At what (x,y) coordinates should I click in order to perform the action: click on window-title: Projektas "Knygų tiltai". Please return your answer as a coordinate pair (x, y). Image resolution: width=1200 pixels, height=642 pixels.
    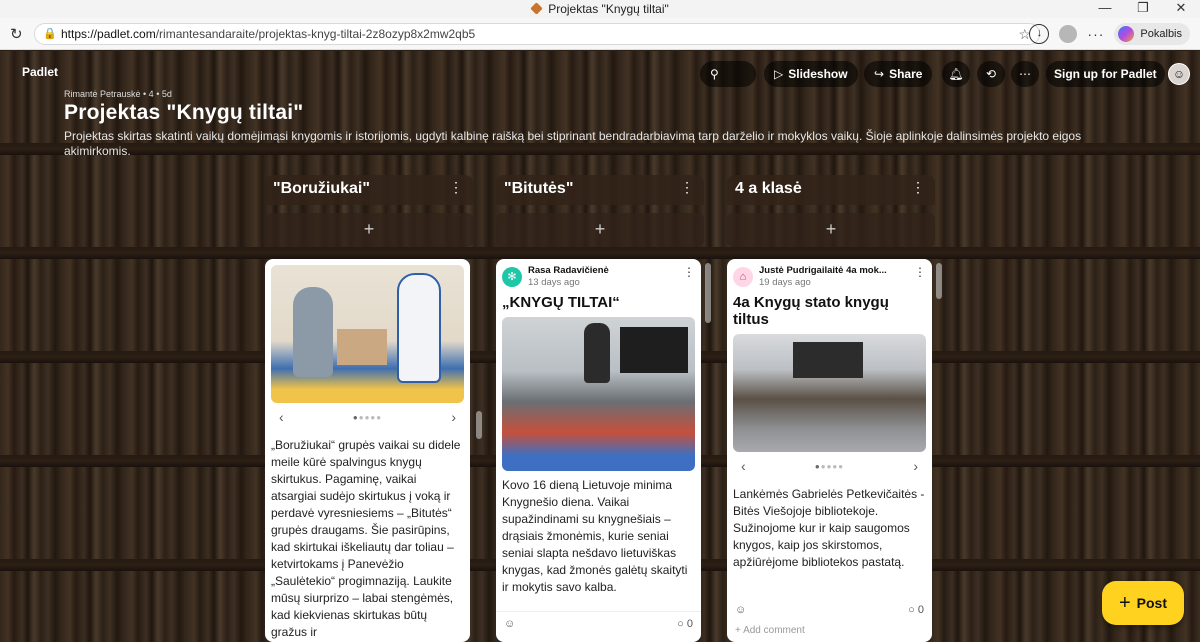
    Looking at the image, I should click on (600, 9).